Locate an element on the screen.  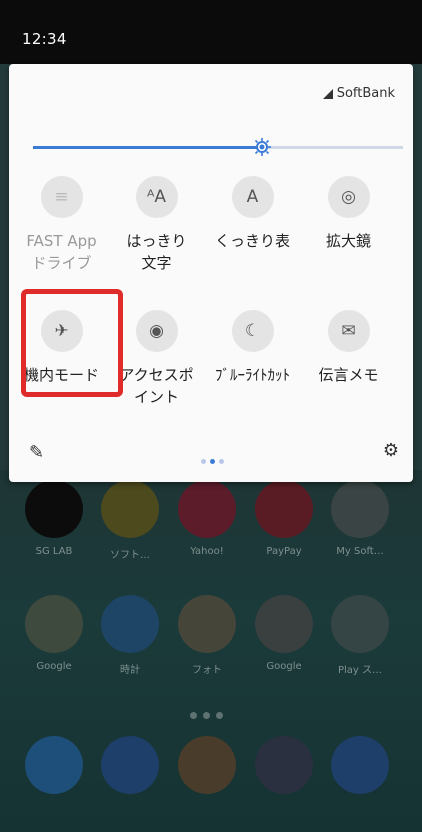
signal-icon is located at coordinates (327, 93).